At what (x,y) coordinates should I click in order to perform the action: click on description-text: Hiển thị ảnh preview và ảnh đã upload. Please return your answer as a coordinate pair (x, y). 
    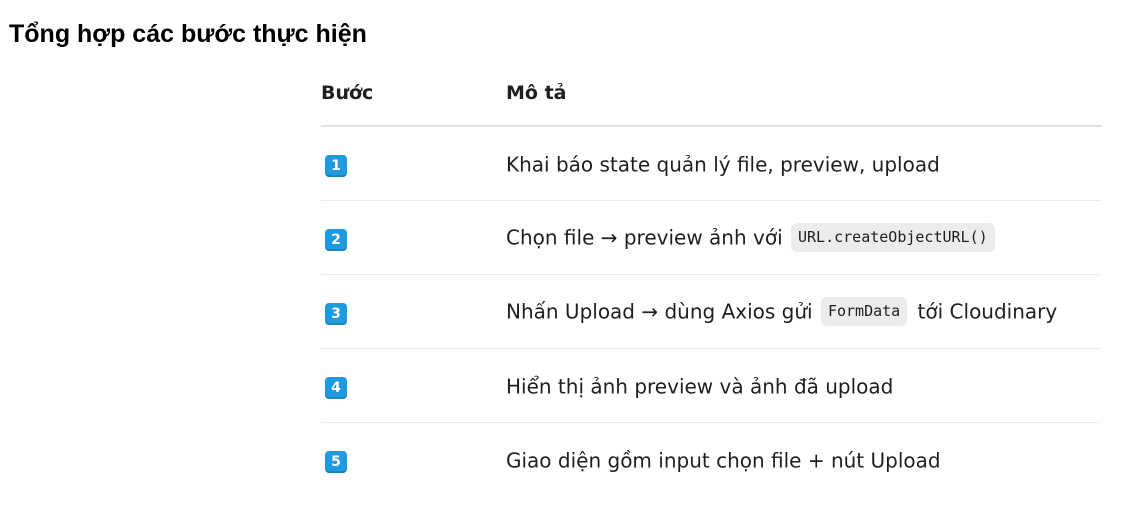
    Looking at the image, I should click on (700, 386).